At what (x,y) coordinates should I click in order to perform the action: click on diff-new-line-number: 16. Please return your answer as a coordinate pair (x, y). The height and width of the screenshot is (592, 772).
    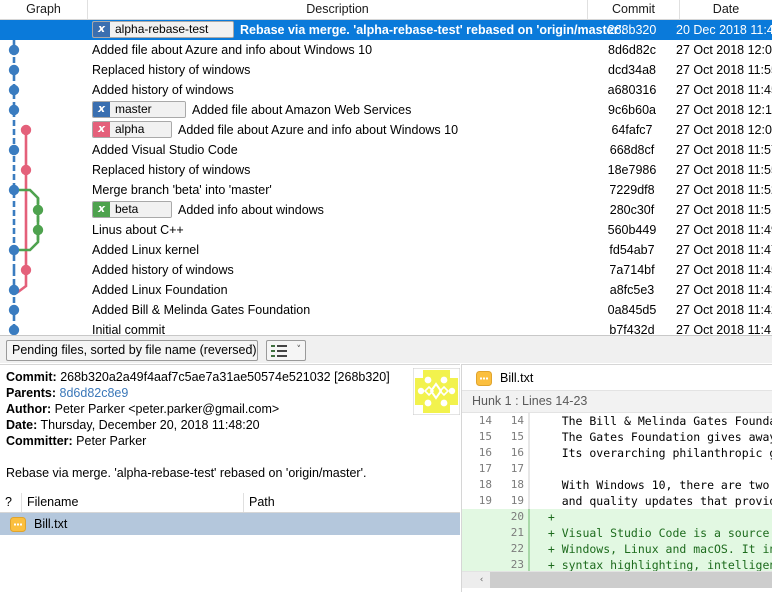
    Looking at the image, I should click on (517, 452).